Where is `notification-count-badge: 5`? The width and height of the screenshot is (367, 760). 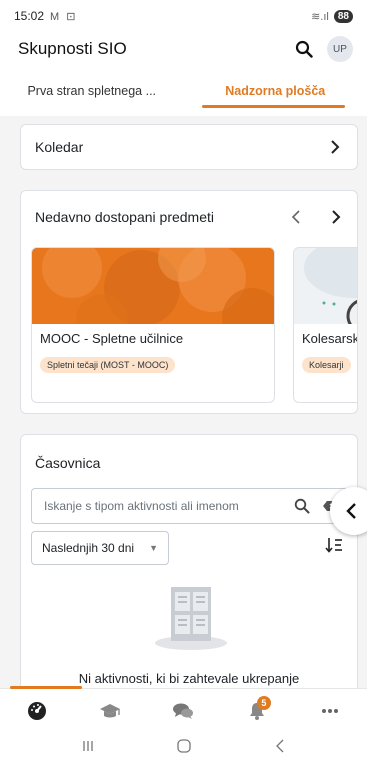 notification-count-badge: 5 is located at coordinates (263, 702).